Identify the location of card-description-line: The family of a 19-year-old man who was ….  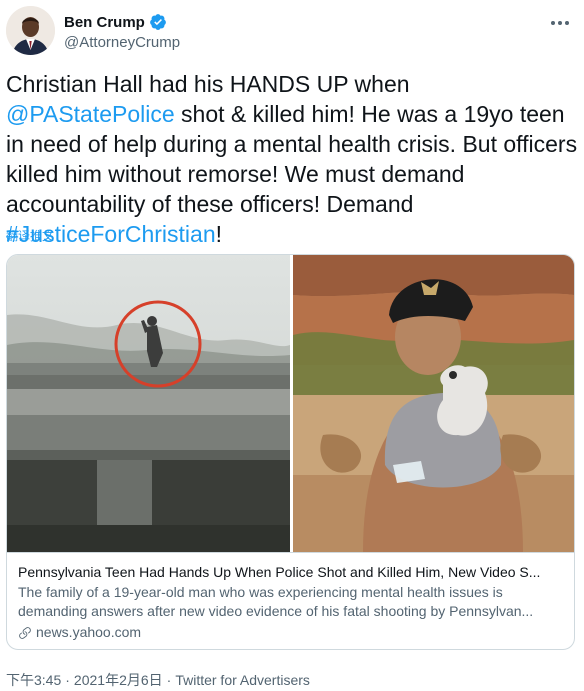
(260, 592).